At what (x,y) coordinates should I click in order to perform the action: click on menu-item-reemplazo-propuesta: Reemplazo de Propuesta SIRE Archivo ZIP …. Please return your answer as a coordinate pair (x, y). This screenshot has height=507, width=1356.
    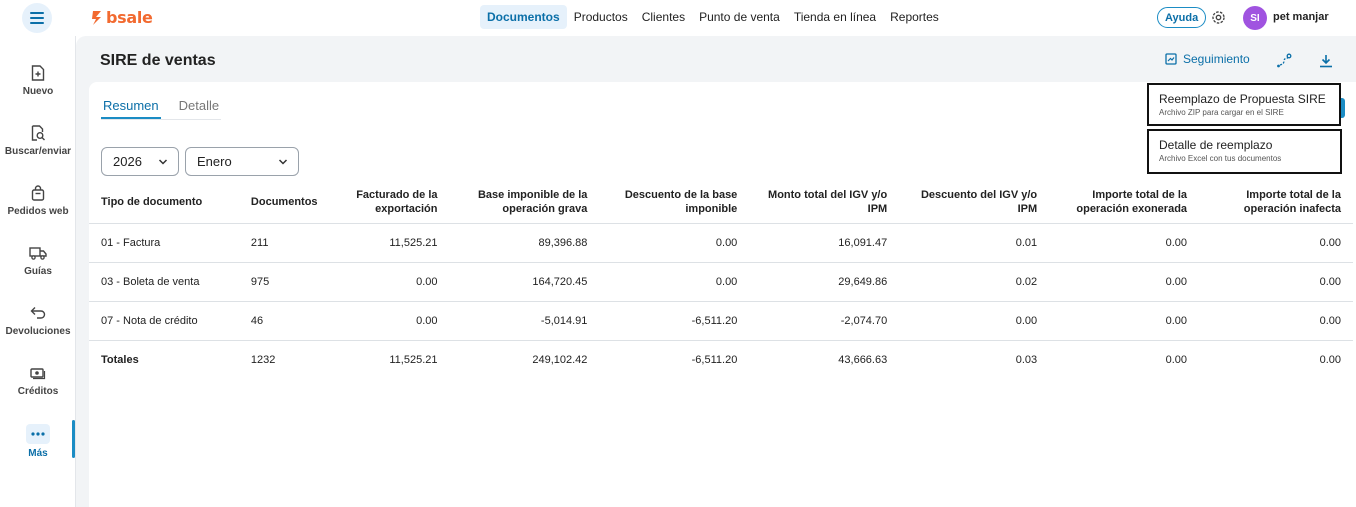
    Looking at the image, I should click on (1244, 104).